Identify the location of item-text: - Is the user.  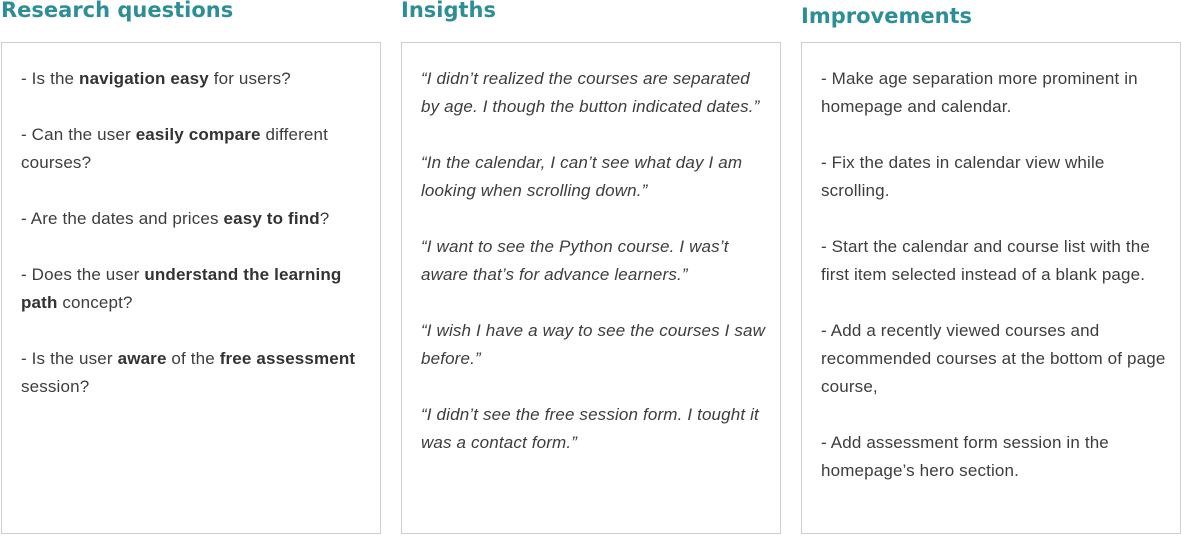
(69, 358).